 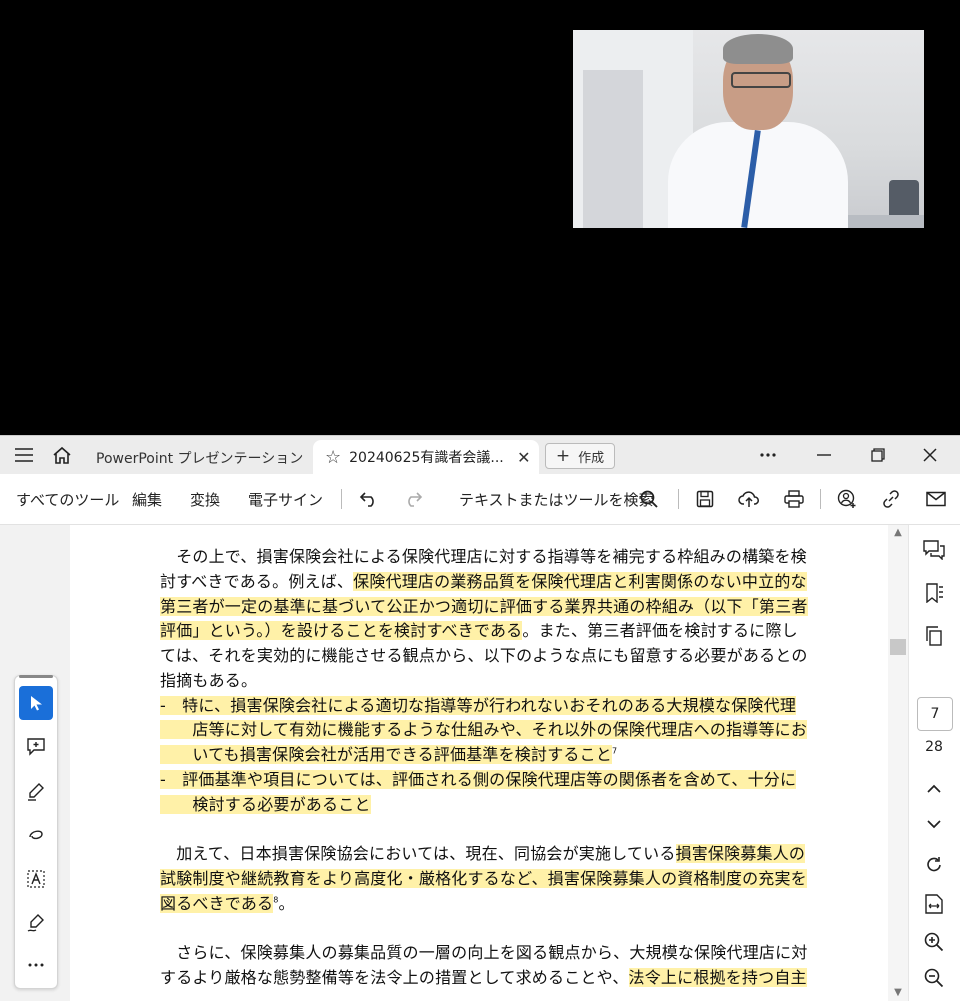 I want to click on esign-menu: 電子サイン, so click(x=285, y=499).